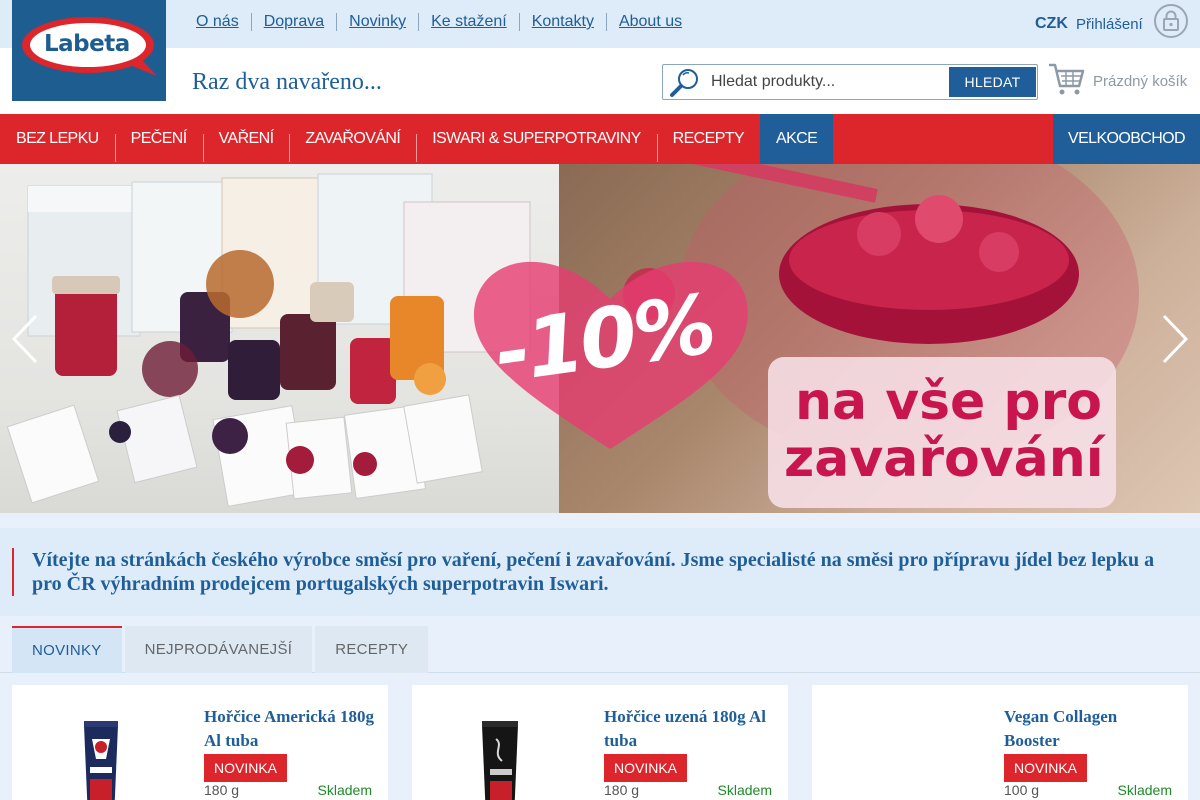 This screenshot has height=800, width=1200. Describe the element at coordinates (689, 729) in the screenshot. I see `product-title: Hořčice uzená 180g Al tuba` at that location.